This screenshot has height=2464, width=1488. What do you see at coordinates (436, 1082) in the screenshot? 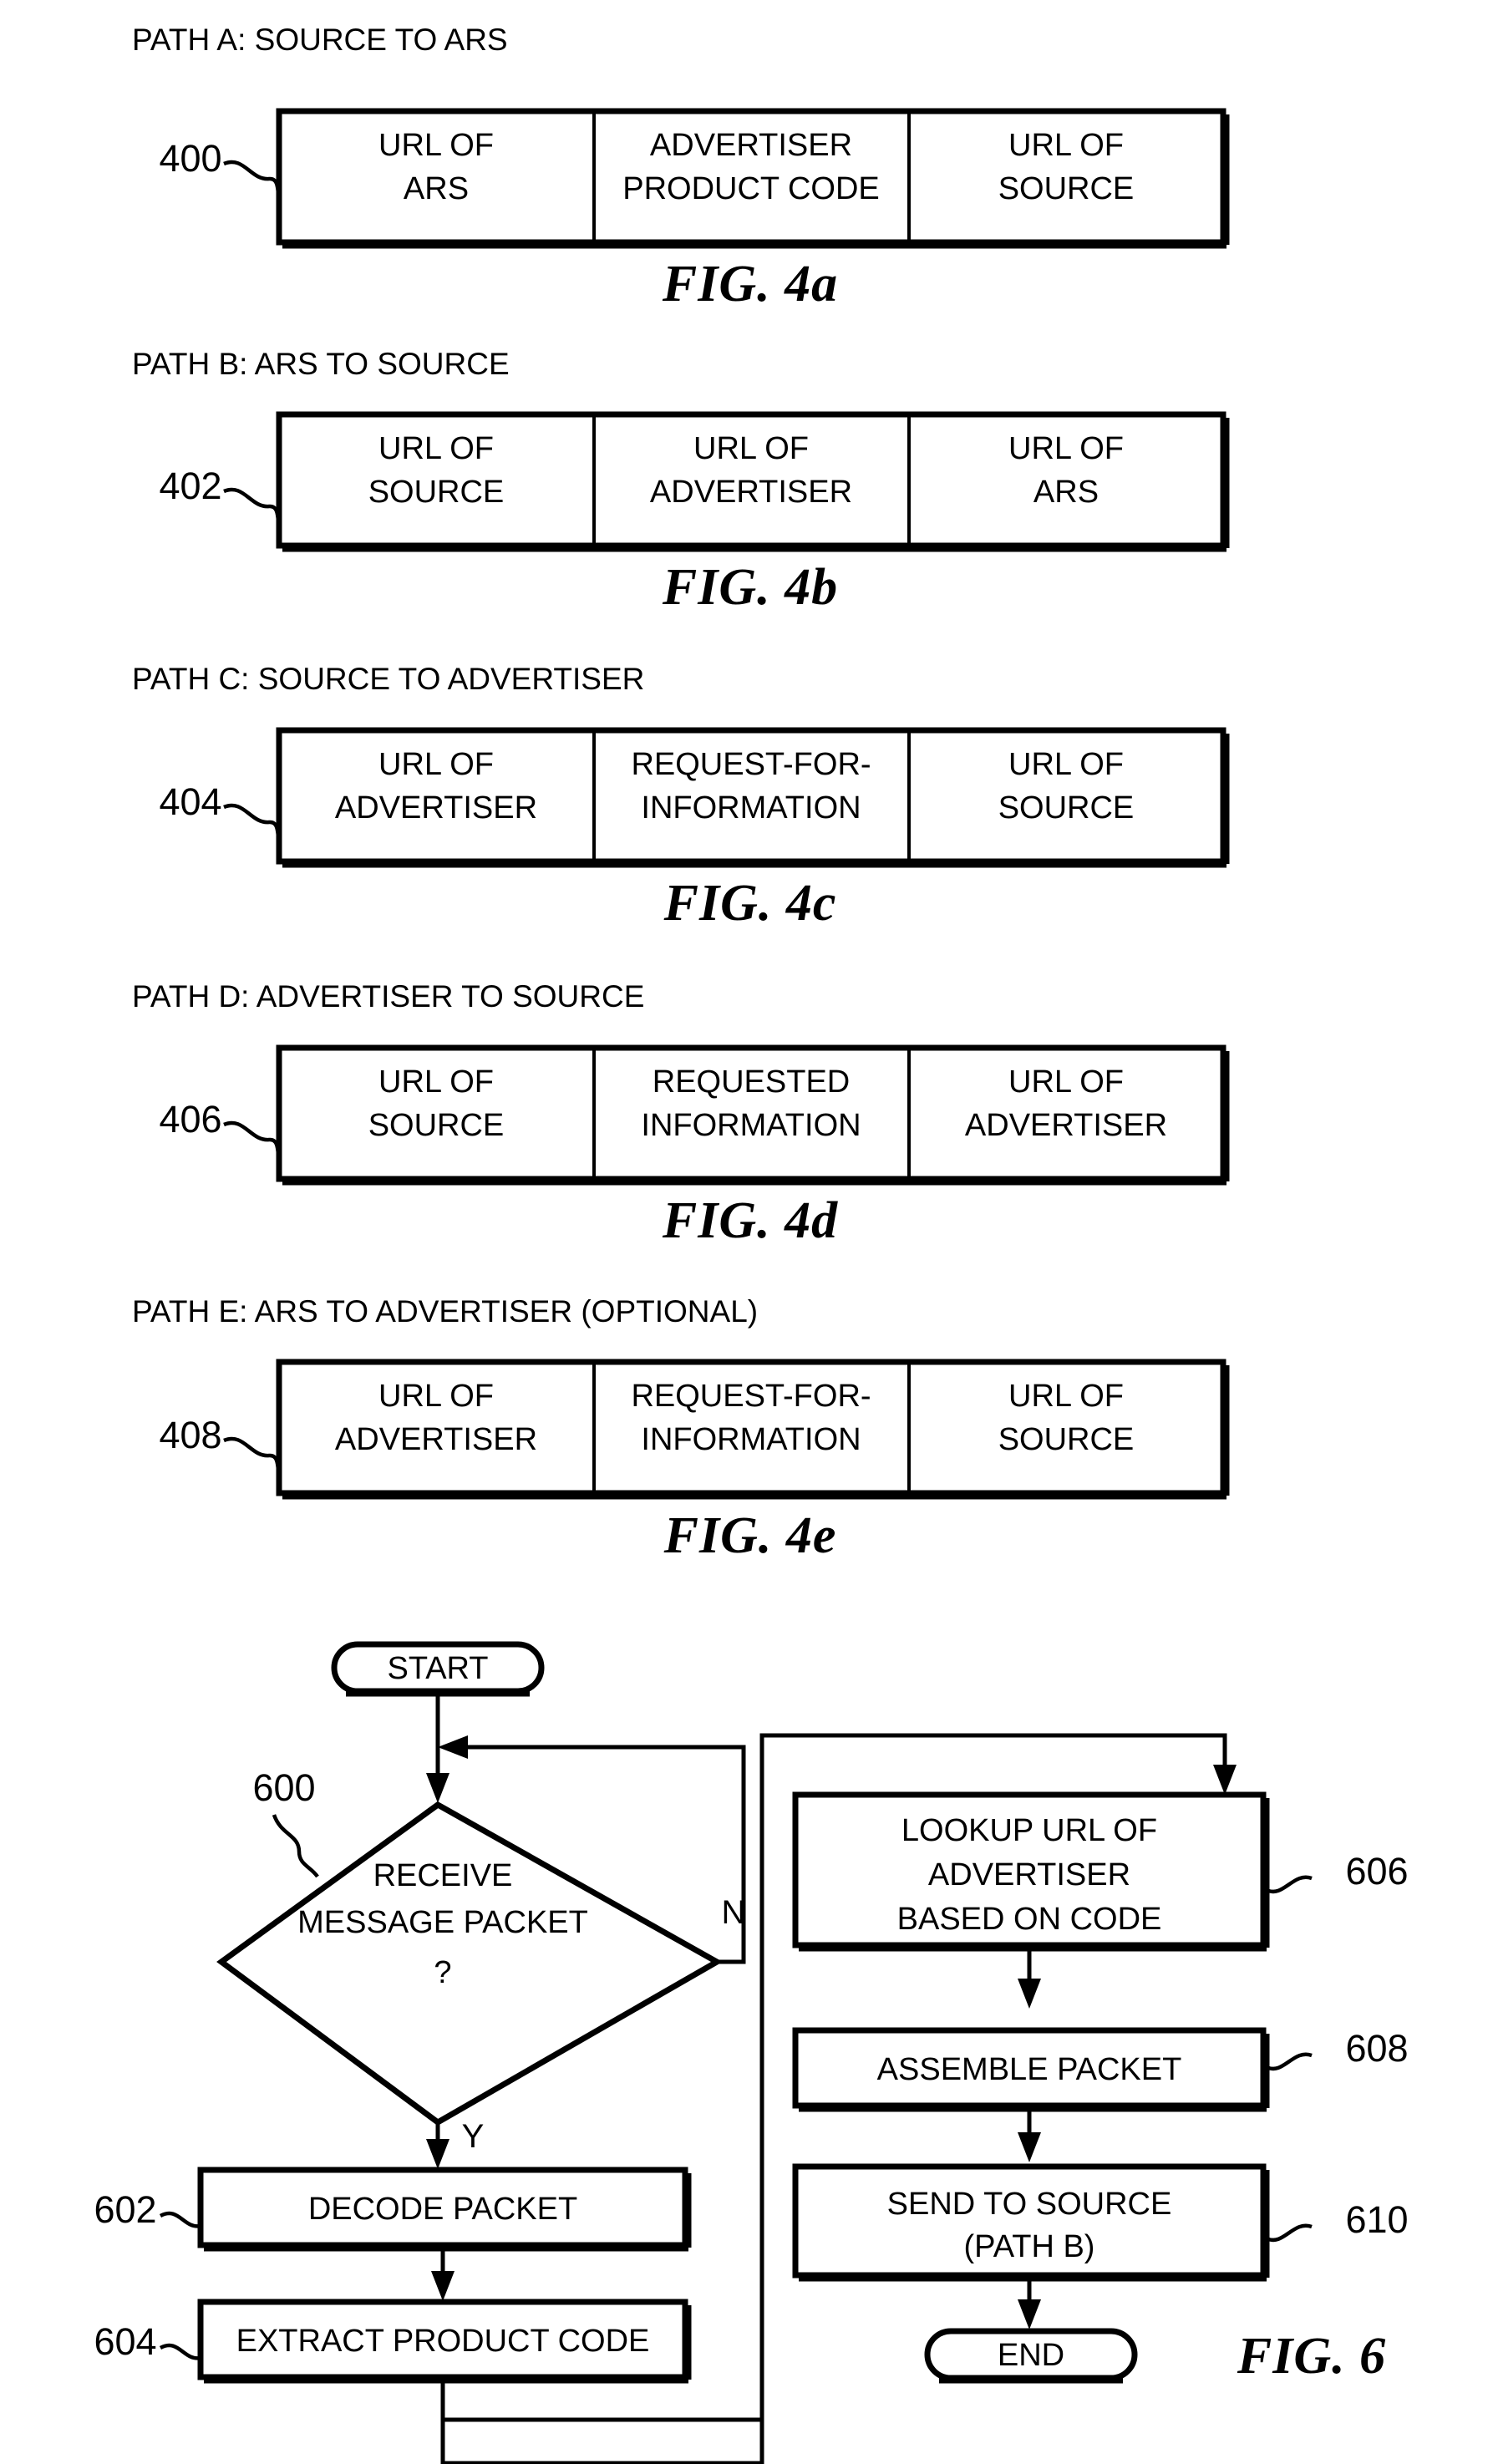
I see `fig-4d-cell-1-line-1: URL OF` at bounding box center [436, 1082].